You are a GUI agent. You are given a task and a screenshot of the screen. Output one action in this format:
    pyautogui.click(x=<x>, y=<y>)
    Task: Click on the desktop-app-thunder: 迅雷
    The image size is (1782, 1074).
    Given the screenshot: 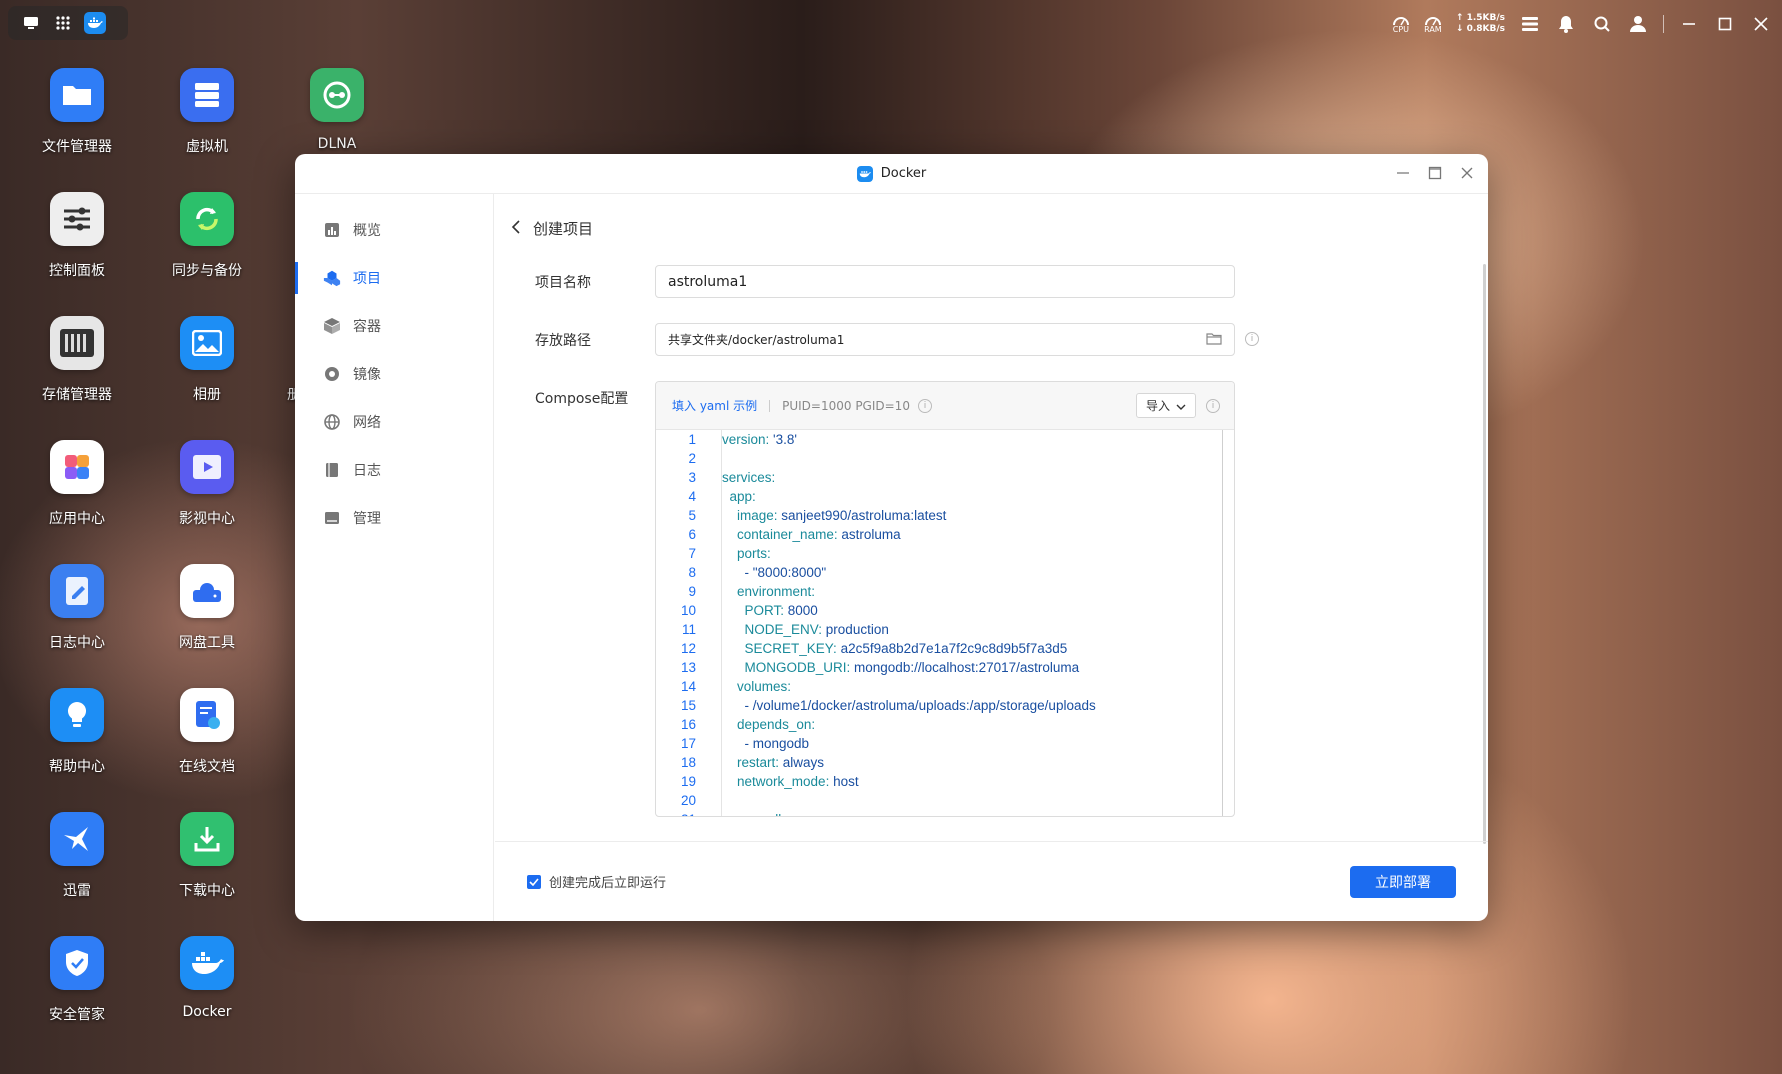 What is the action you would take?
    pyautogui.click(x=77, y=867)
    